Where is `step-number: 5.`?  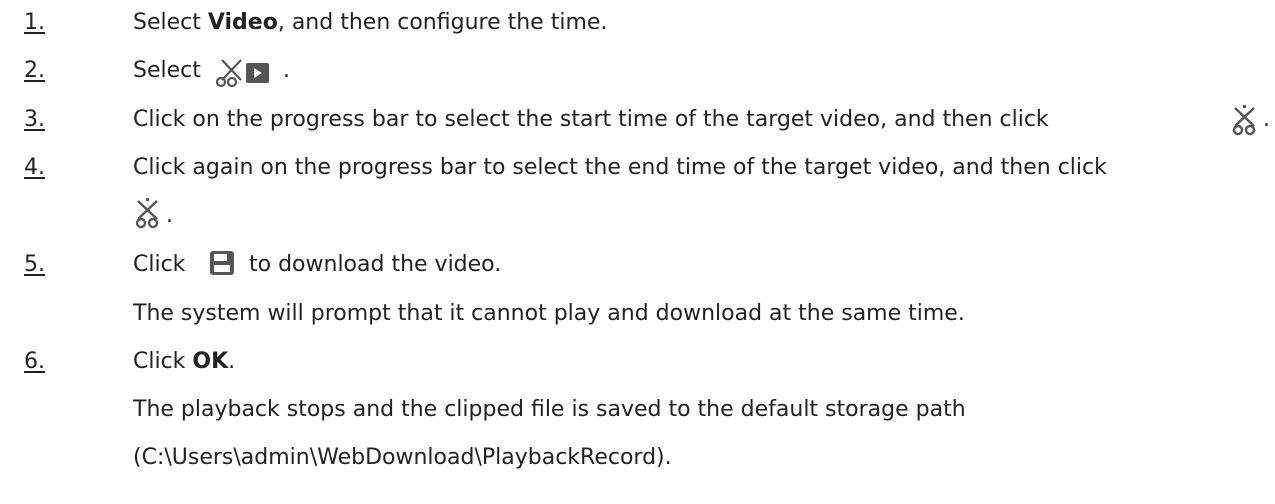 step-number: 5. is located at coordinates (34, 264).